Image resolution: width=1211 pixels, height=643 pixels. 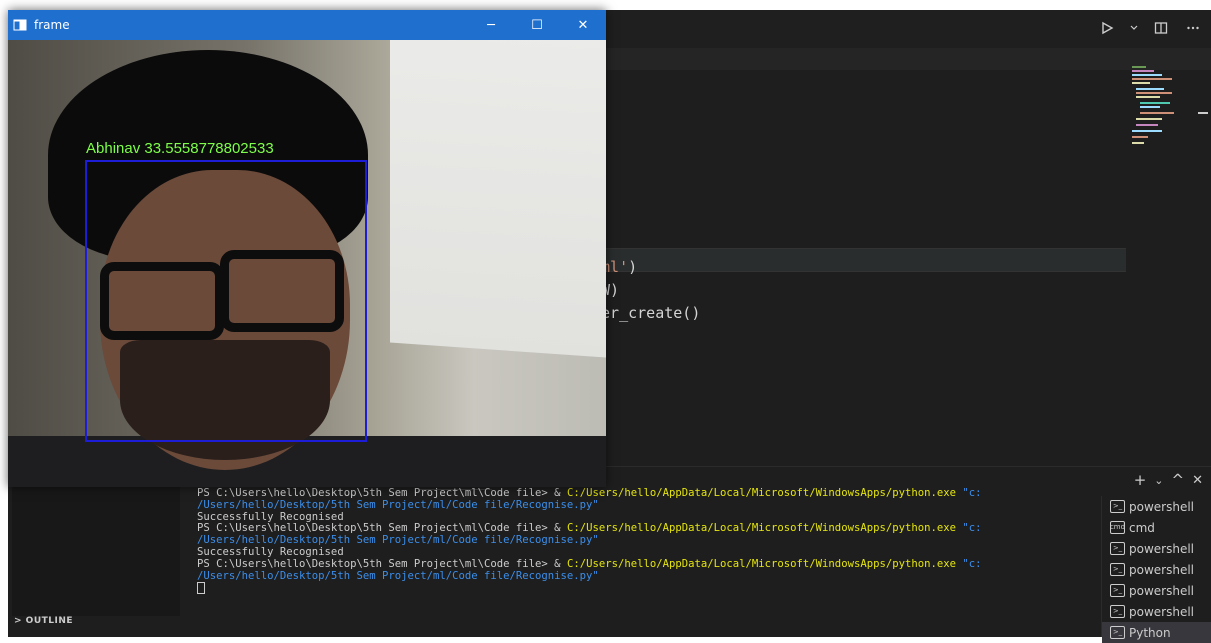 I want to click on ellipsis-icon, so click(x=1193, y=28).